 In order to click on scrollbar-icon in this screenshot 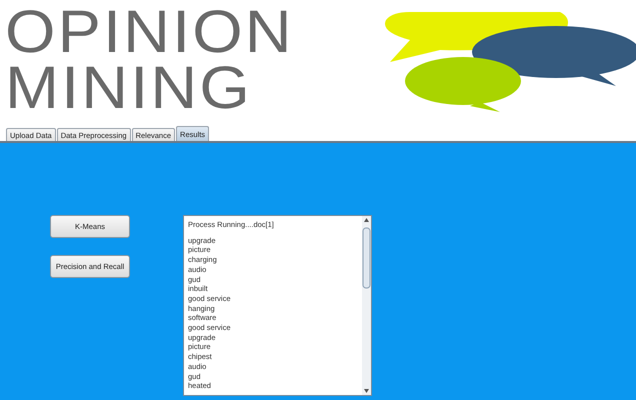, I will do `click(366, 305)`.